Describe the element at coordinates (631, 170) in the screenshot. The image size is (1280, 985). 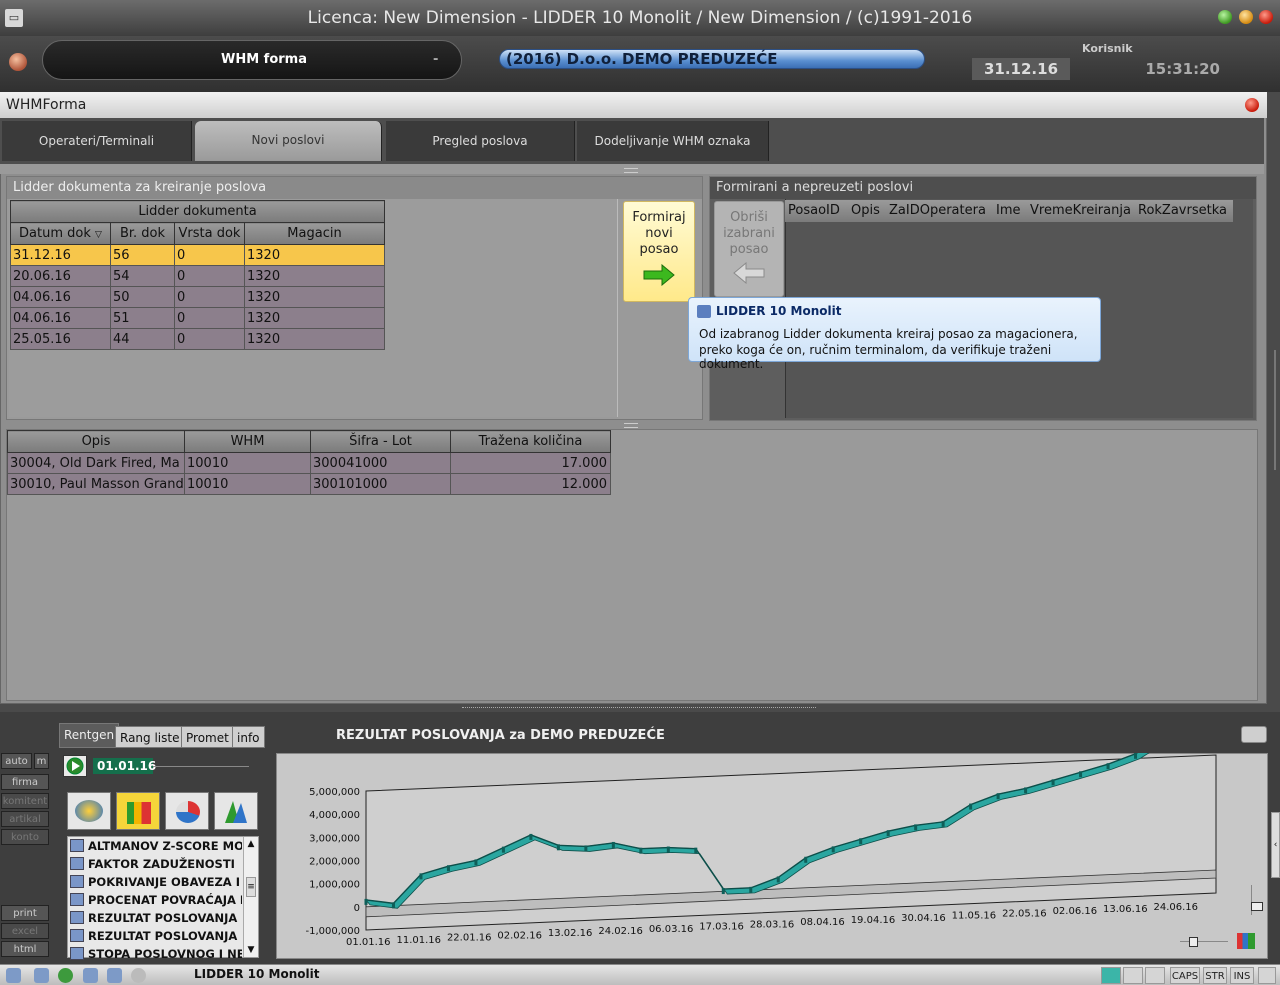
I see `splitter-top` at that location.